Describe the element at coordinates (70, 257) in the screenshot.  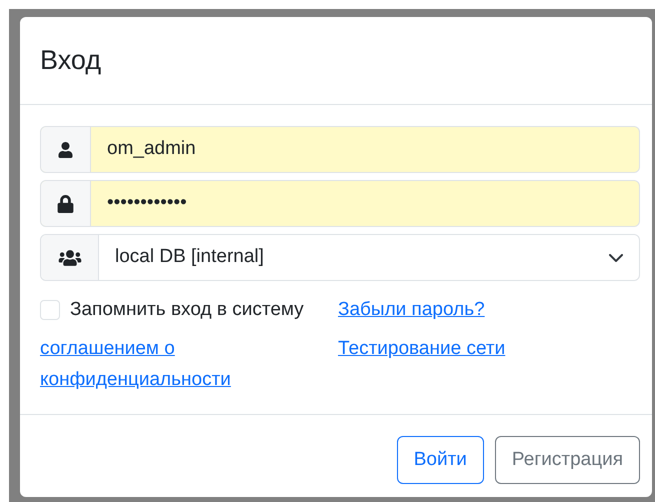
I see `users-icon` at that location.